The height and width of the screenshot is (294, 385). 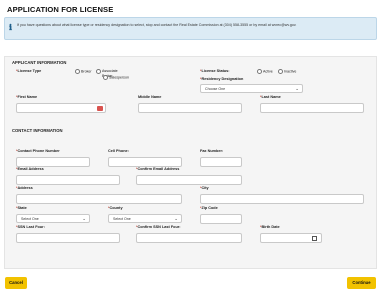 What do you see at coordinates (83, 71) in the screenshot?
I see `radio-broker: Broker` at bounding box center [83, 71].